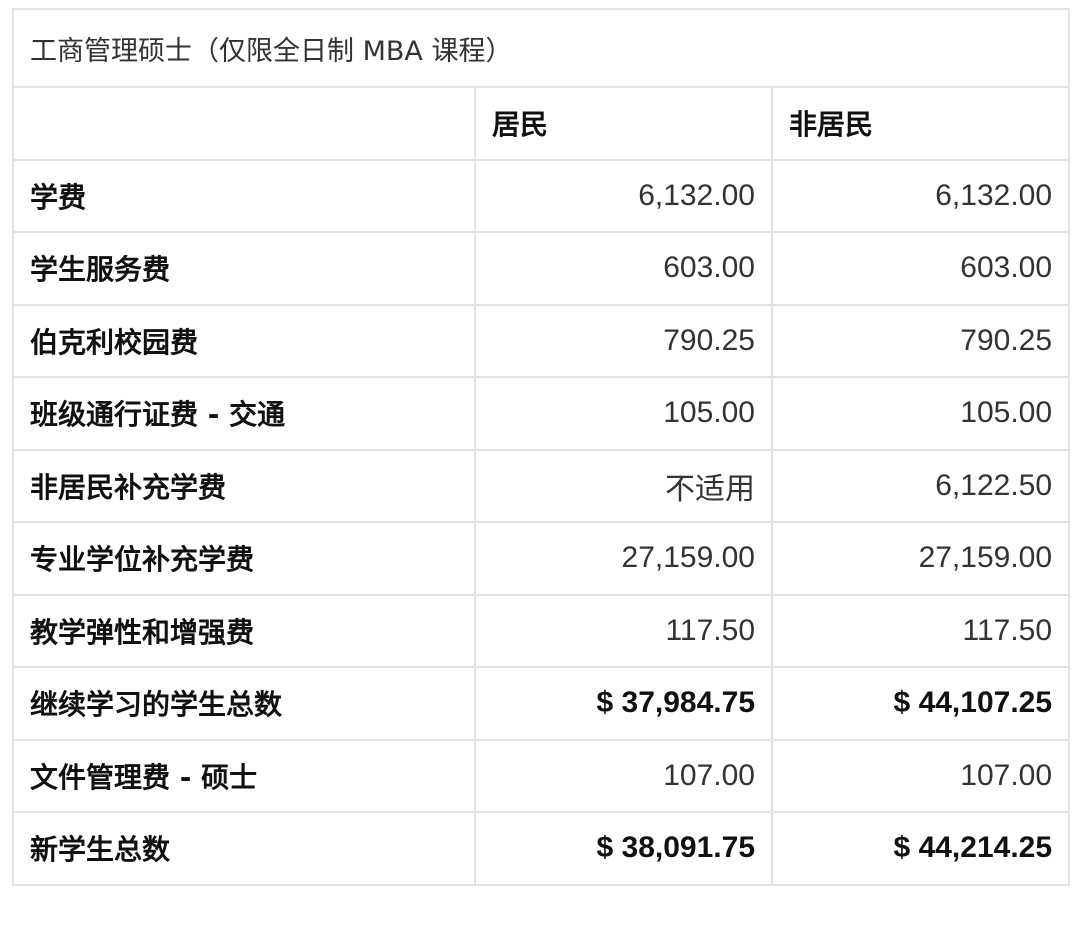 This screenshot has height=936, width=1080. I want to click on header-empty, so click(244, 123).